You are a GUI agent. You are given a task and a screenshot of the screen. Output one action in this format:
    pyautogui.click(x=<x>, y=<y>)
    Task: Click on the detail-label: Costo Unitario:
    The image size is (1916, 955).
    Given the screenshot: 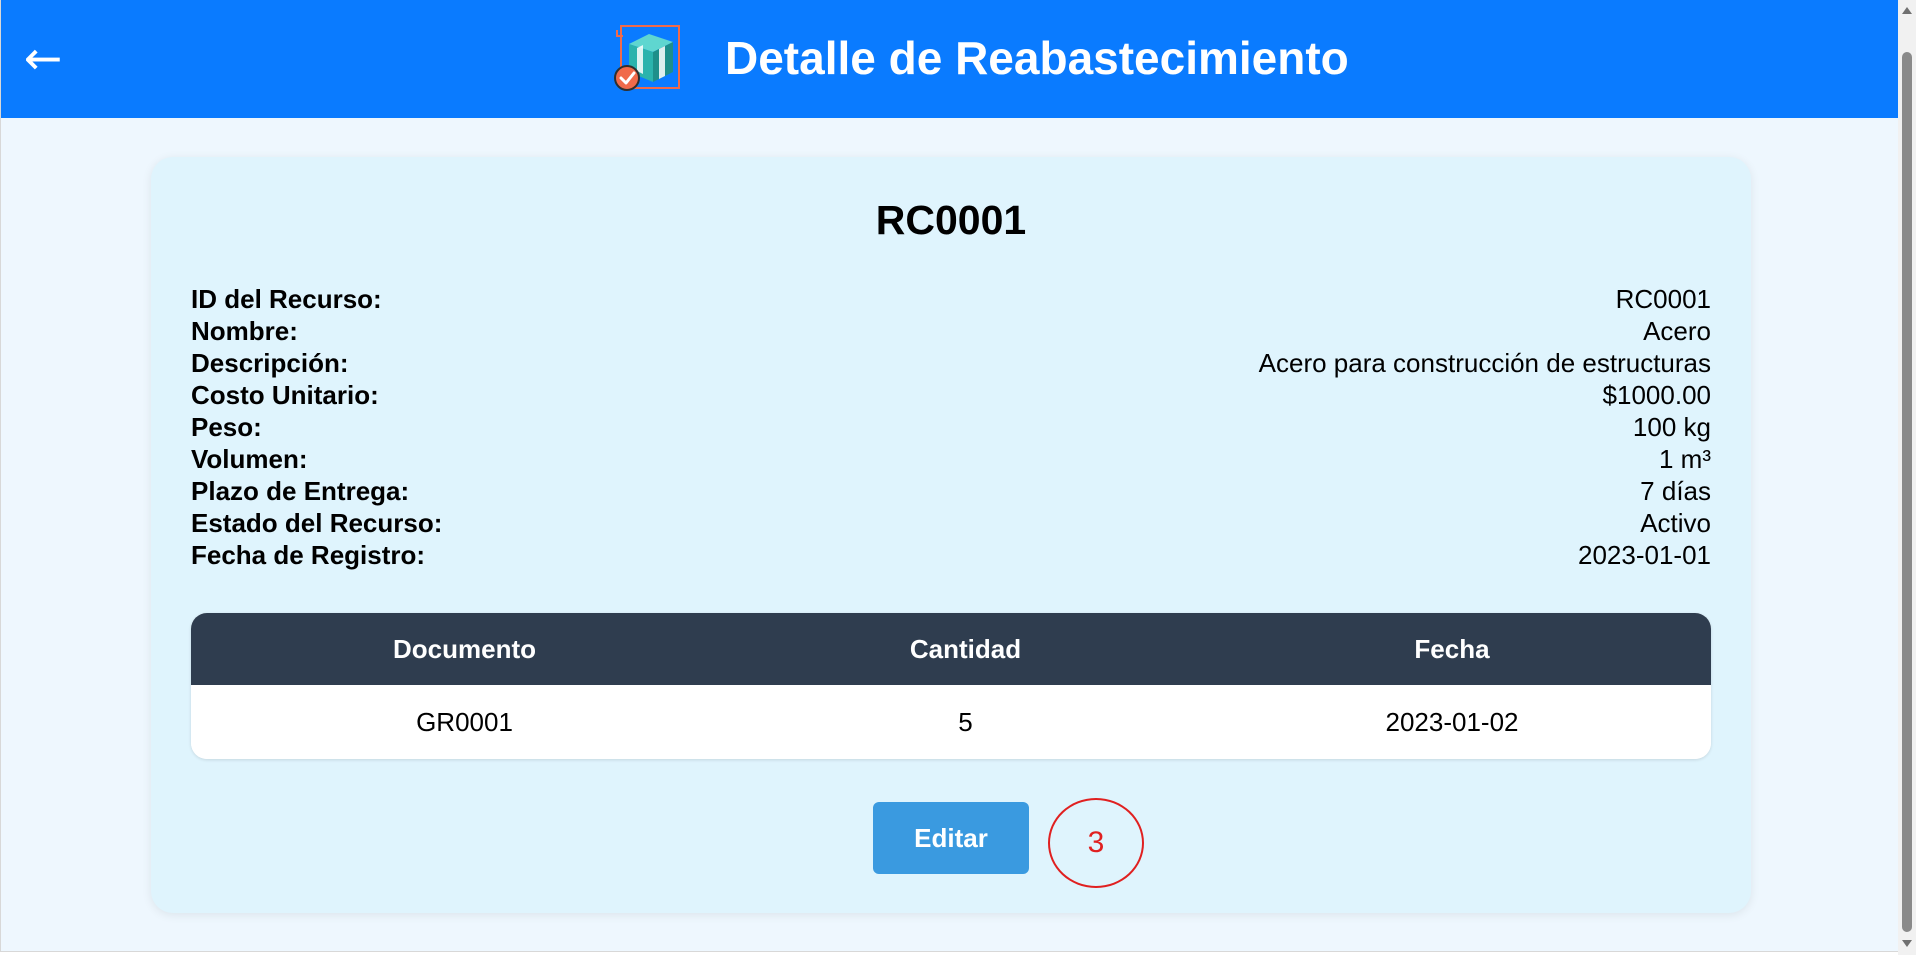 What is the action you would take?
    pyautogui.click(x=285, y=395)
    